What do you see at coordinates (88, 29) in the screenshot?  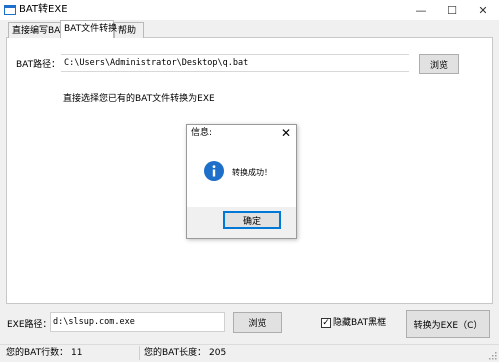 I see `tab-bat-convert: BAT文件转换` at bounding box center [88, 29].